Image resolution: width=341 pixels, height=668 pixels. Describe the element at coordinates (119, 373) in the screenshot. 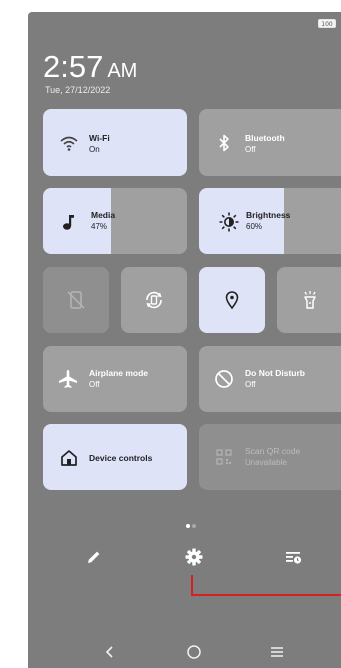

I see `airplane-title: Airplane mode` at that location.